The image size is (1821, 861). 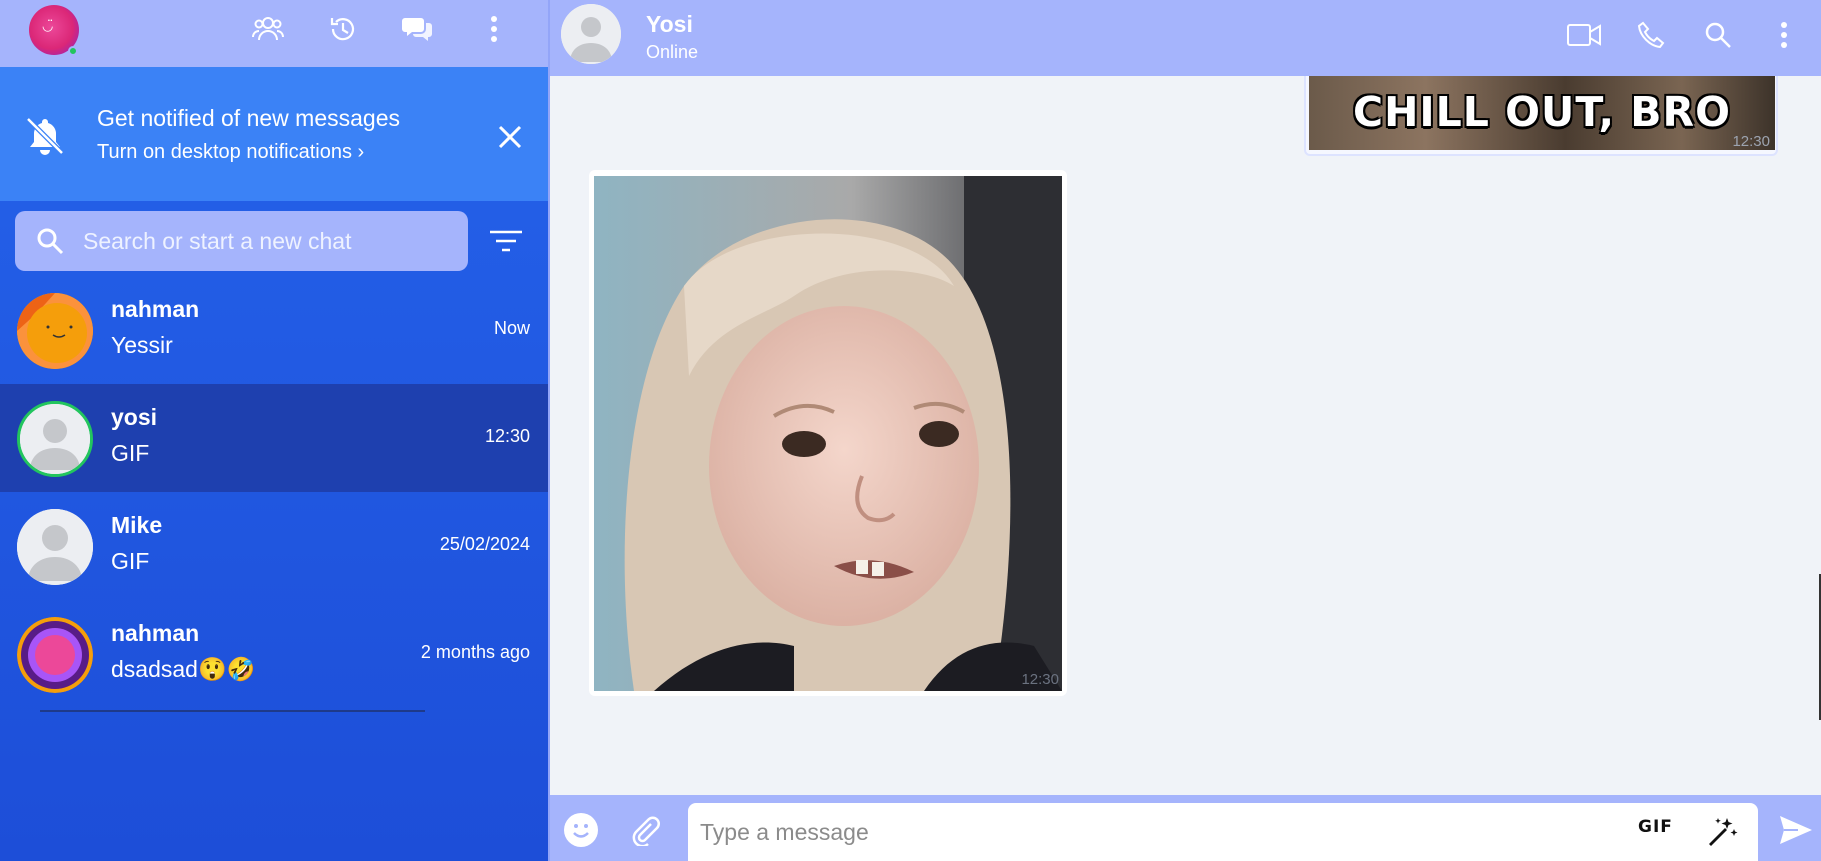 I want to click on history-icon, so click(x=343, y=29).